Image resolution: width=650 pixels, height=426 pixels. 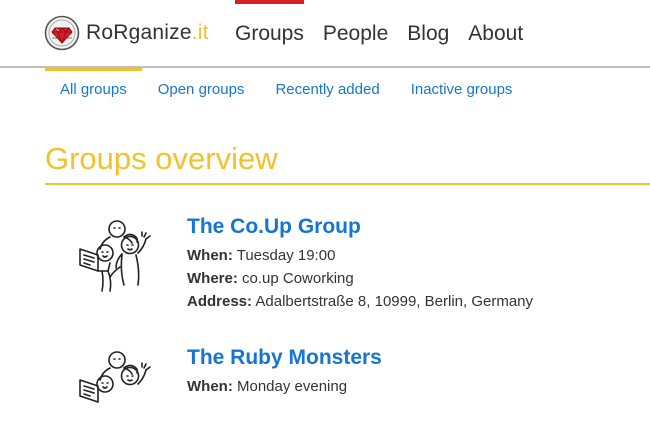 I want to click on tab-recently-added: Recently added, so click(x=327, y=87).